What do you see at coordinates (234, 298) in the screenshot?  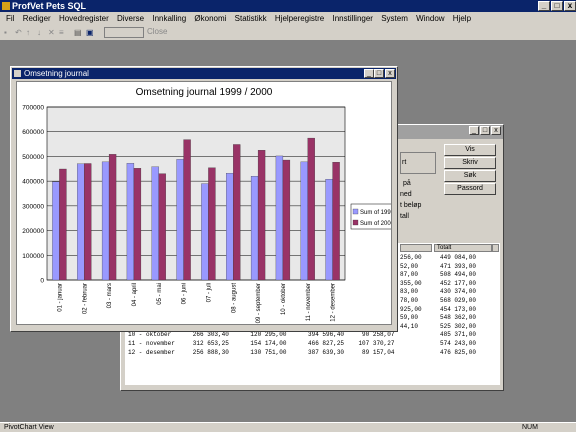 I see `x-tick-label: 08 - august` at bounding box center [234, 298].